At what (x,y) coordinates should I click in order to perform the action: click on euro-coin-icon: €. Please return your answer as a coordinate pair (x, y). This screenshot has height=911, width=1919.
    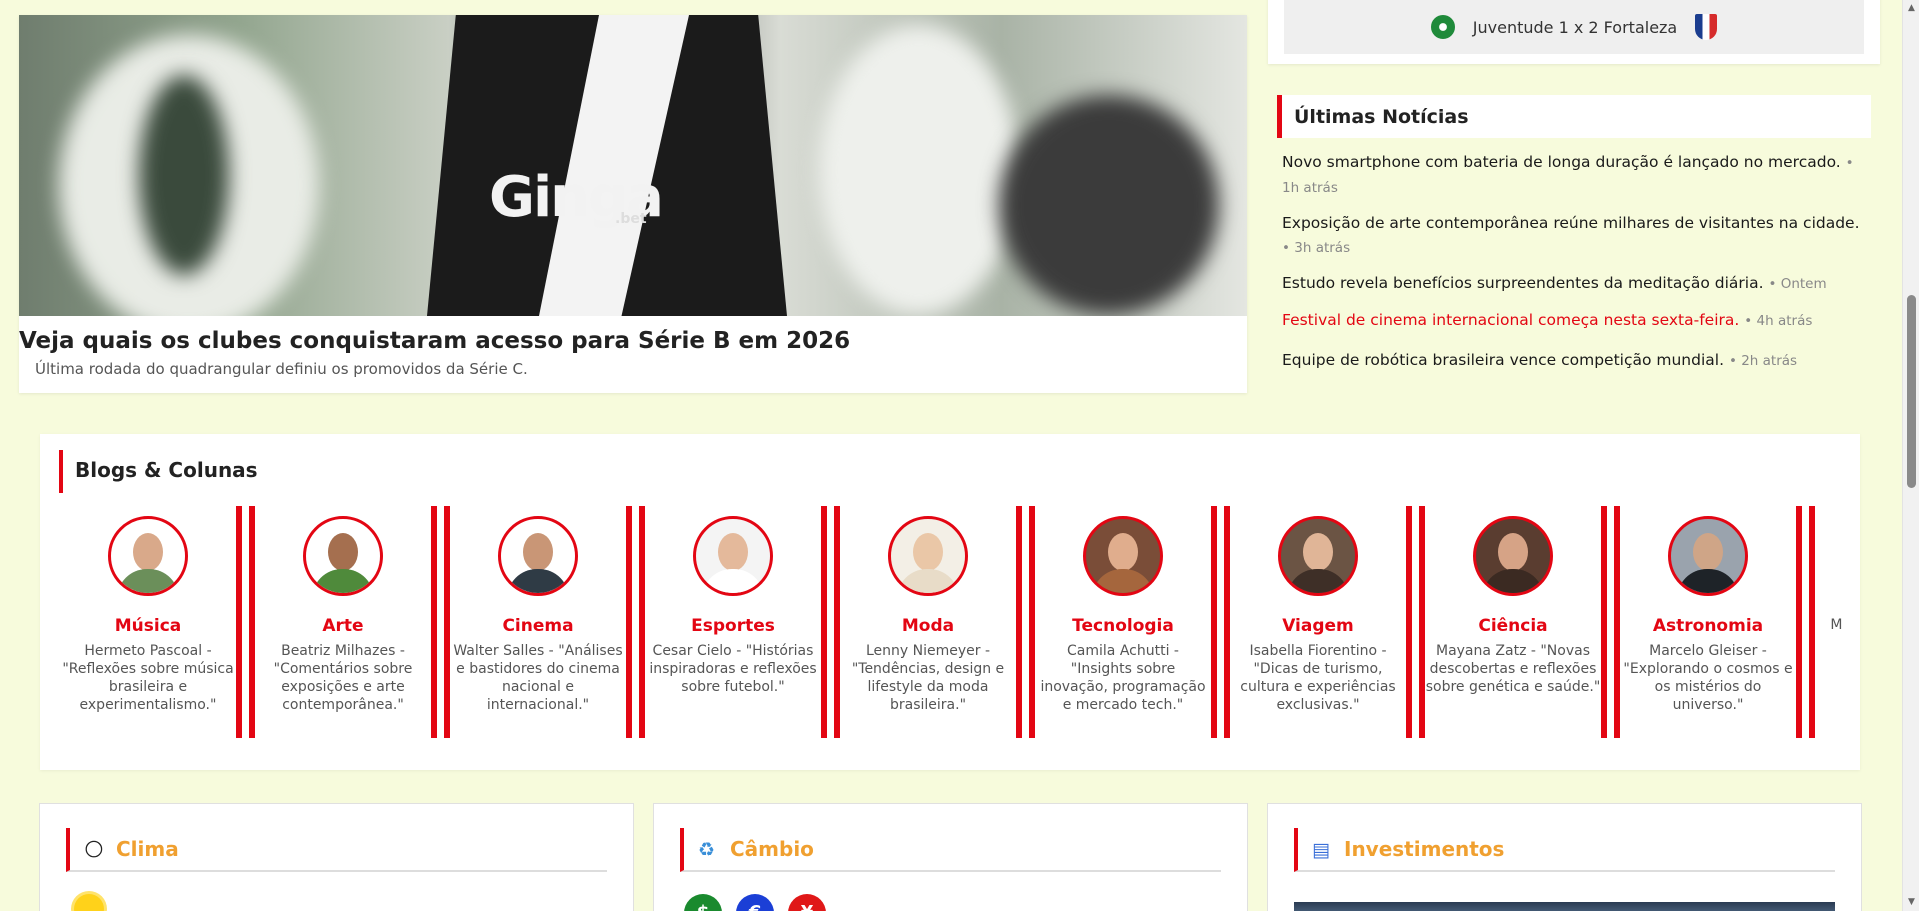
    Looking at the image, I should click on (755, 902).